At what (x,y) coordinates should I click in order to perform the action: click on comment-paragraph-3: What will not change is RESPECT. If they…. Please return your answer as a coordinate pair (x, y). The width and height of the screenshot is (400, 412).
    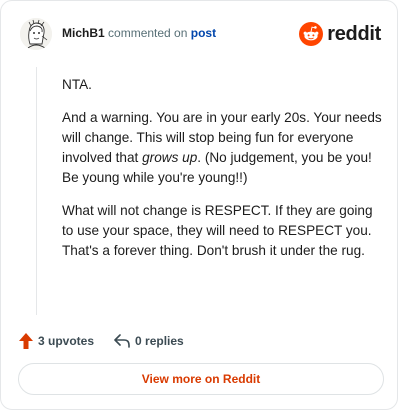
    Looking at the image, I should click on (217, 230).